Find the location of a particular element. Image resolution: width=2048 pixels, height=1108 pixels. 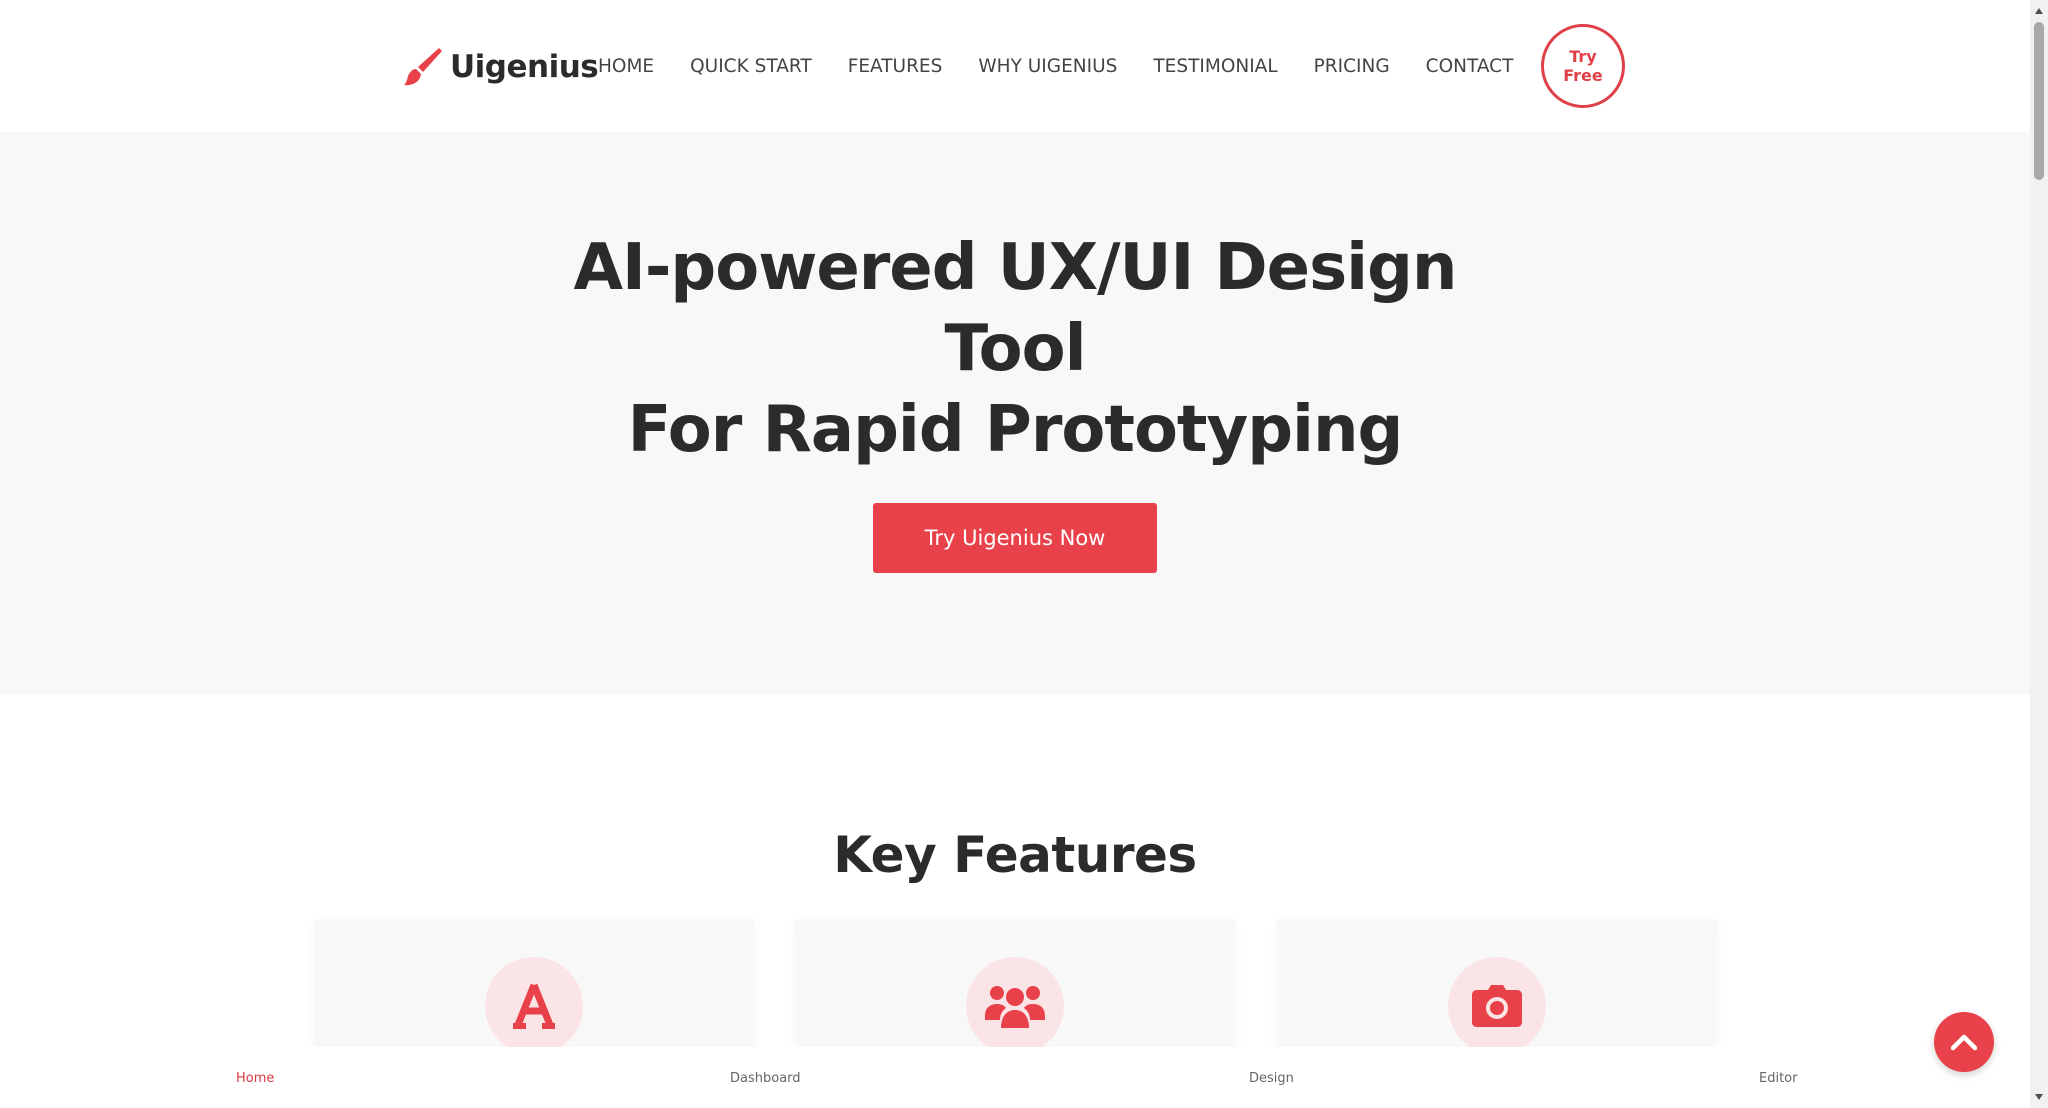

brand-name: Uigenius is located at coordinates (524, 67).